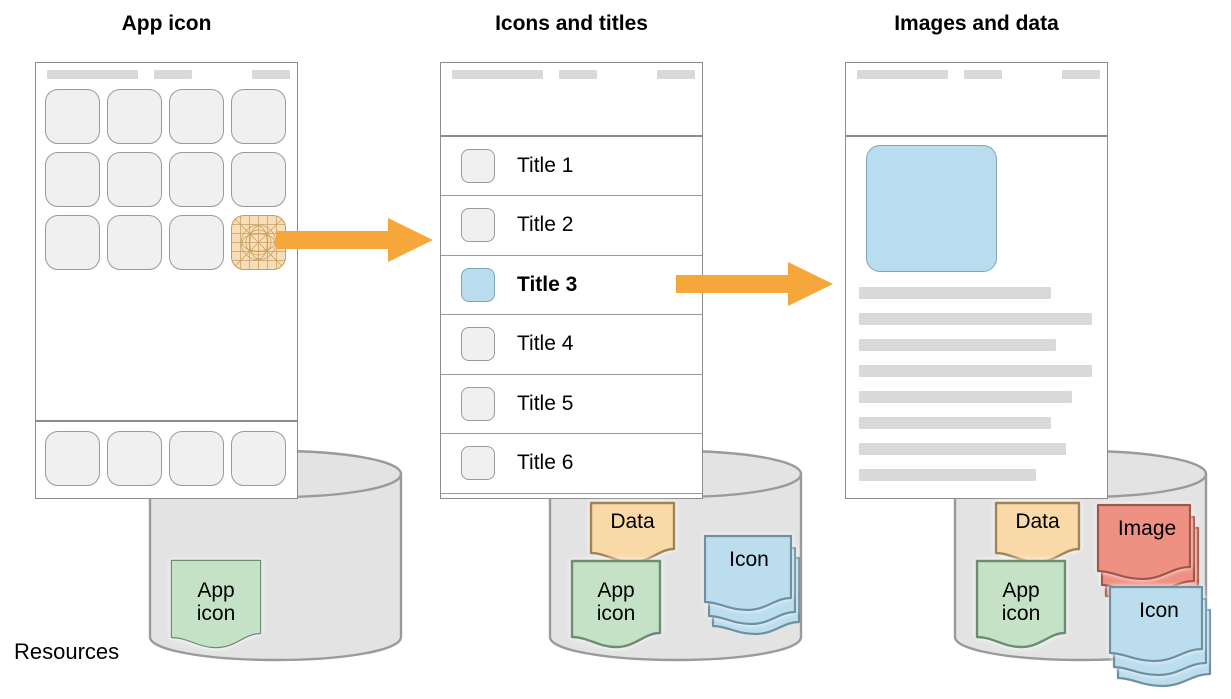 The width and height of the screenshot is (1231, 699). Describe the element at coordinates (167, 179) in the screenshot. I see `app-icon-grid` at that location.